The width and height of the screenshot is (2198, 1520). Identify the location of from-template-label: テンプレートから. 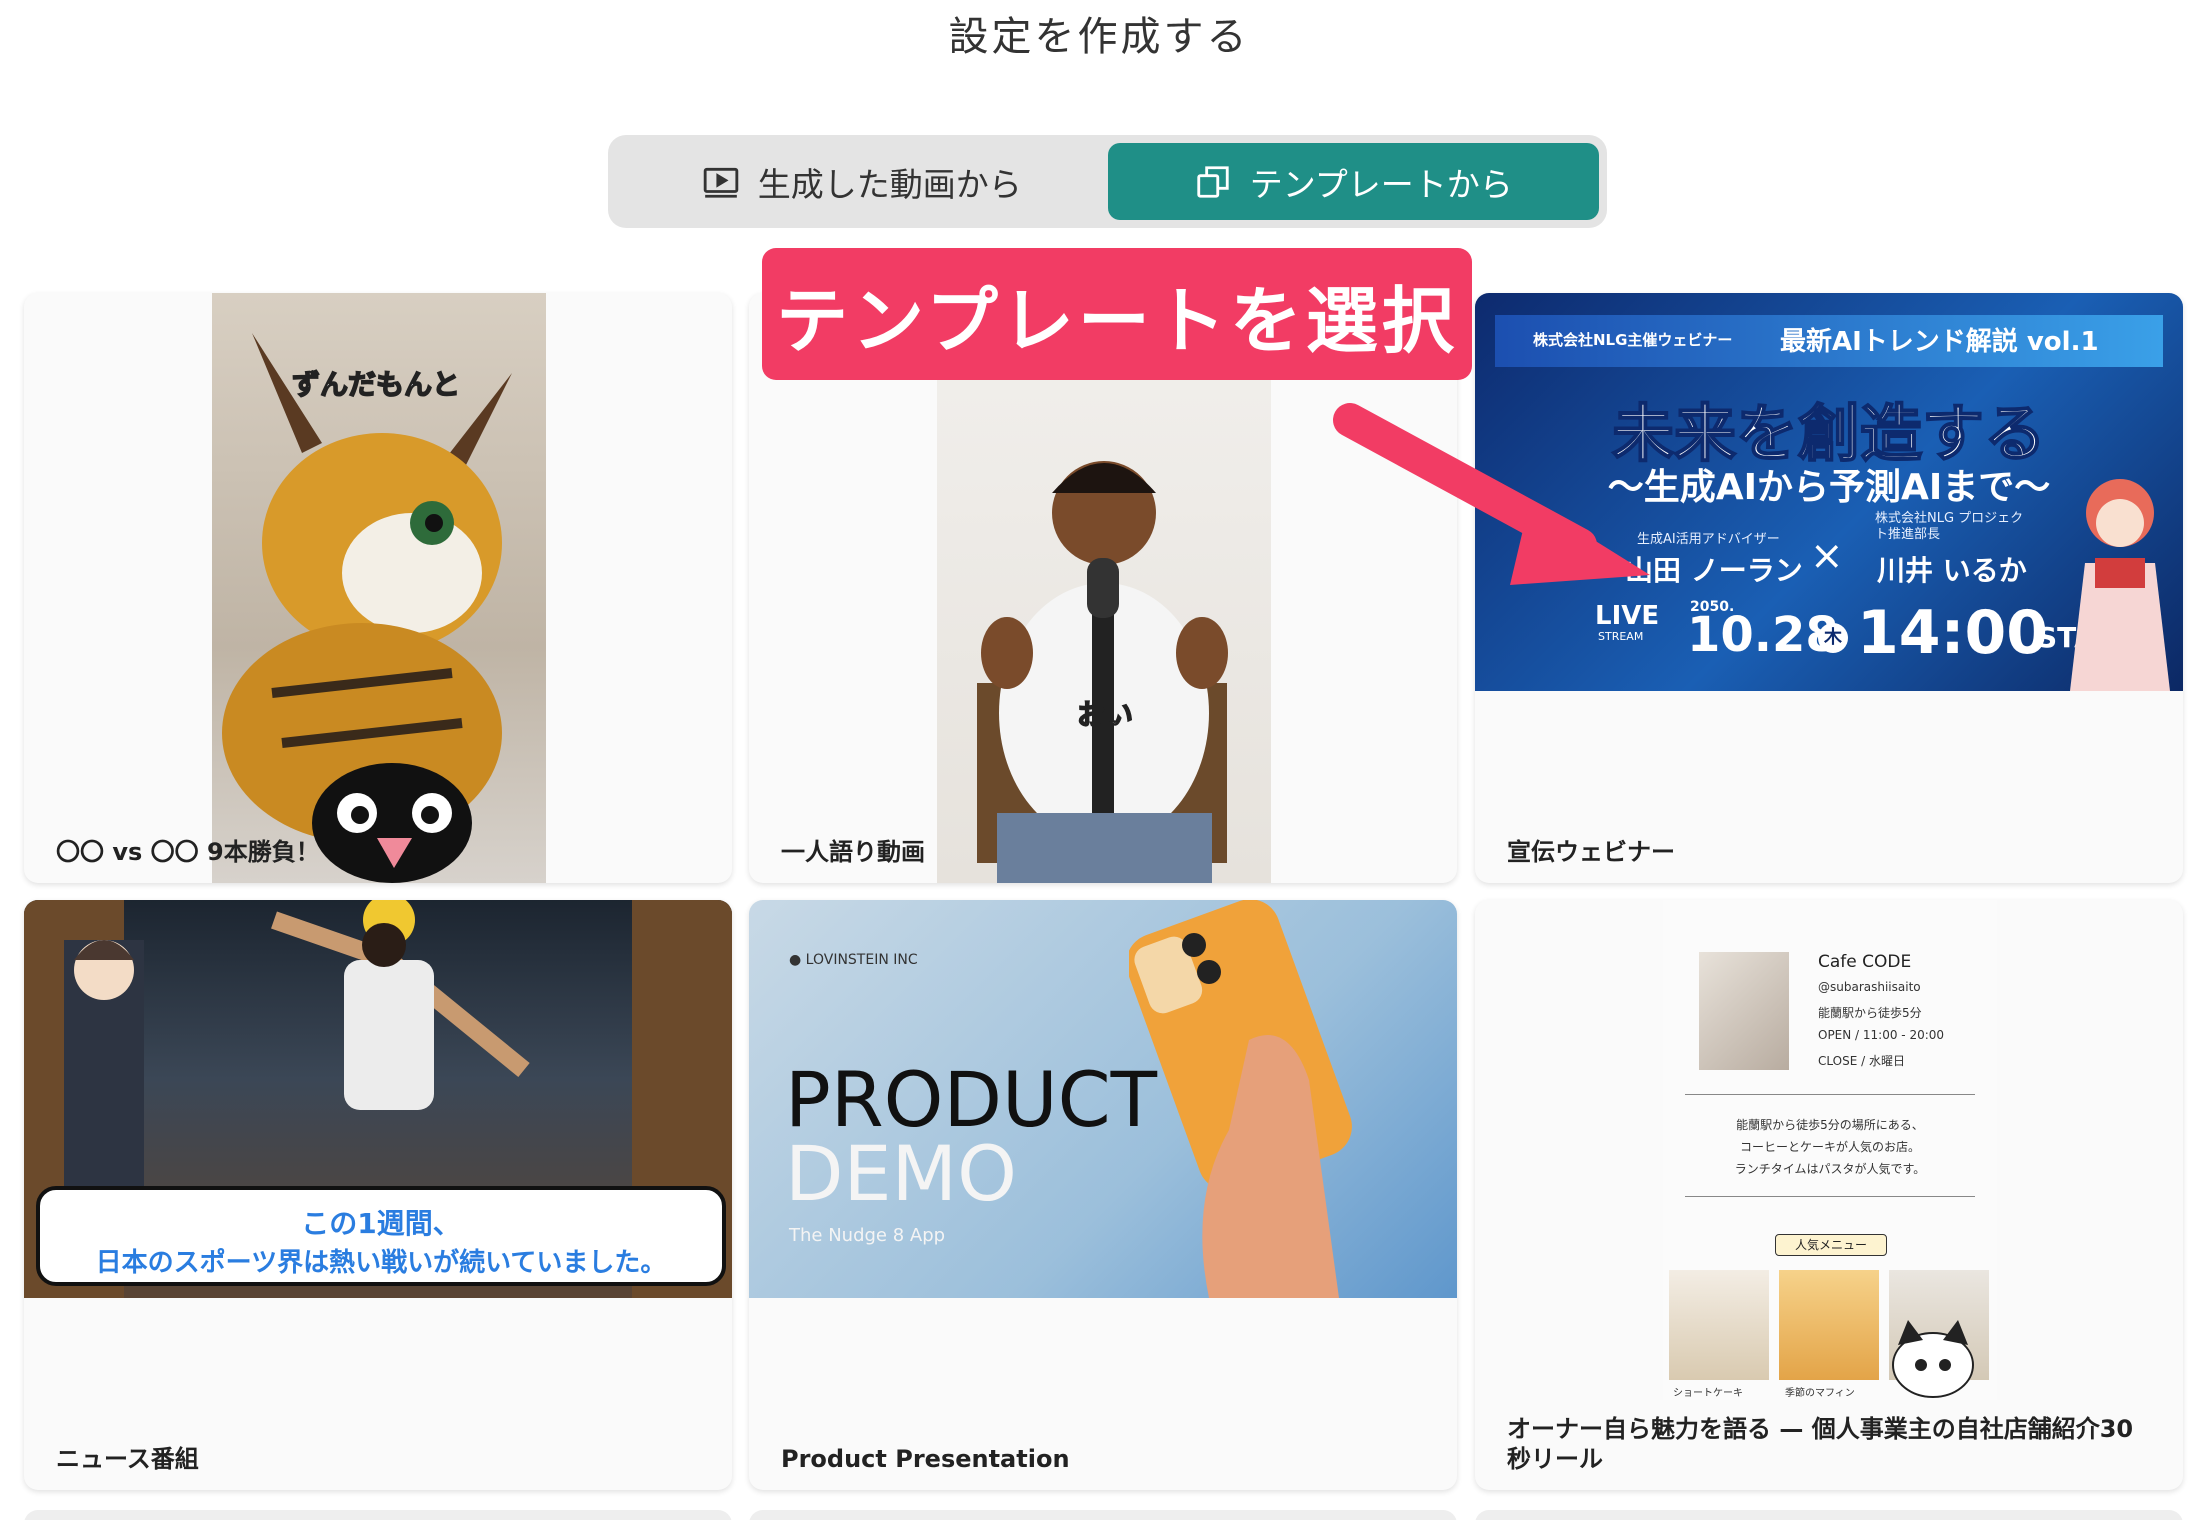
(1381, 184).